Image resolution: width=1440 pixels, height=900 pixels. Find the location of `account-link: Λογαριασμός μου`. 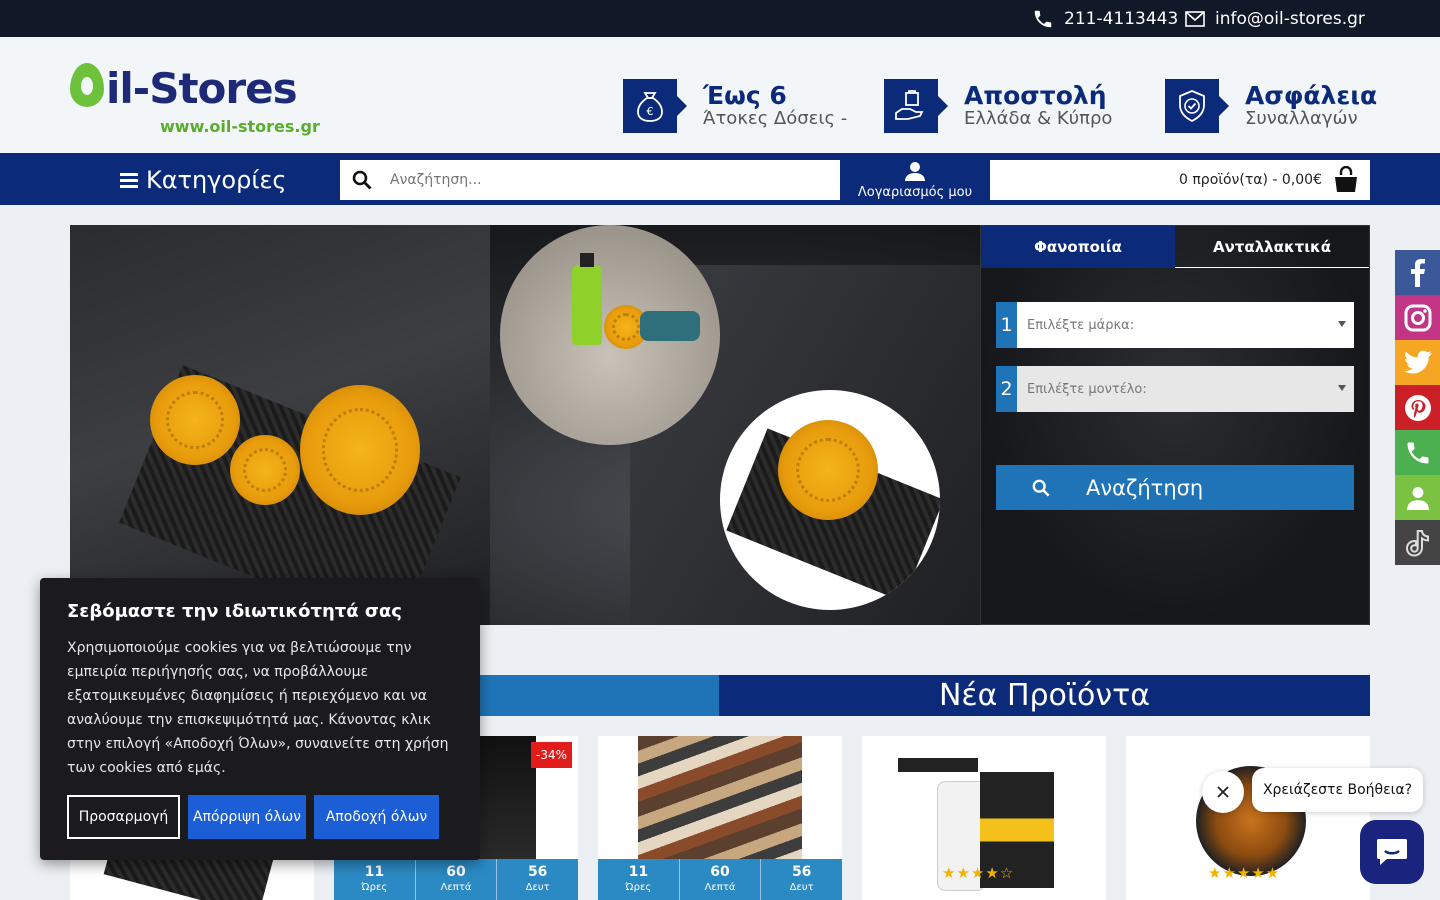

account-link: Λογαριασμός μου is located at coordinates (915, 181).